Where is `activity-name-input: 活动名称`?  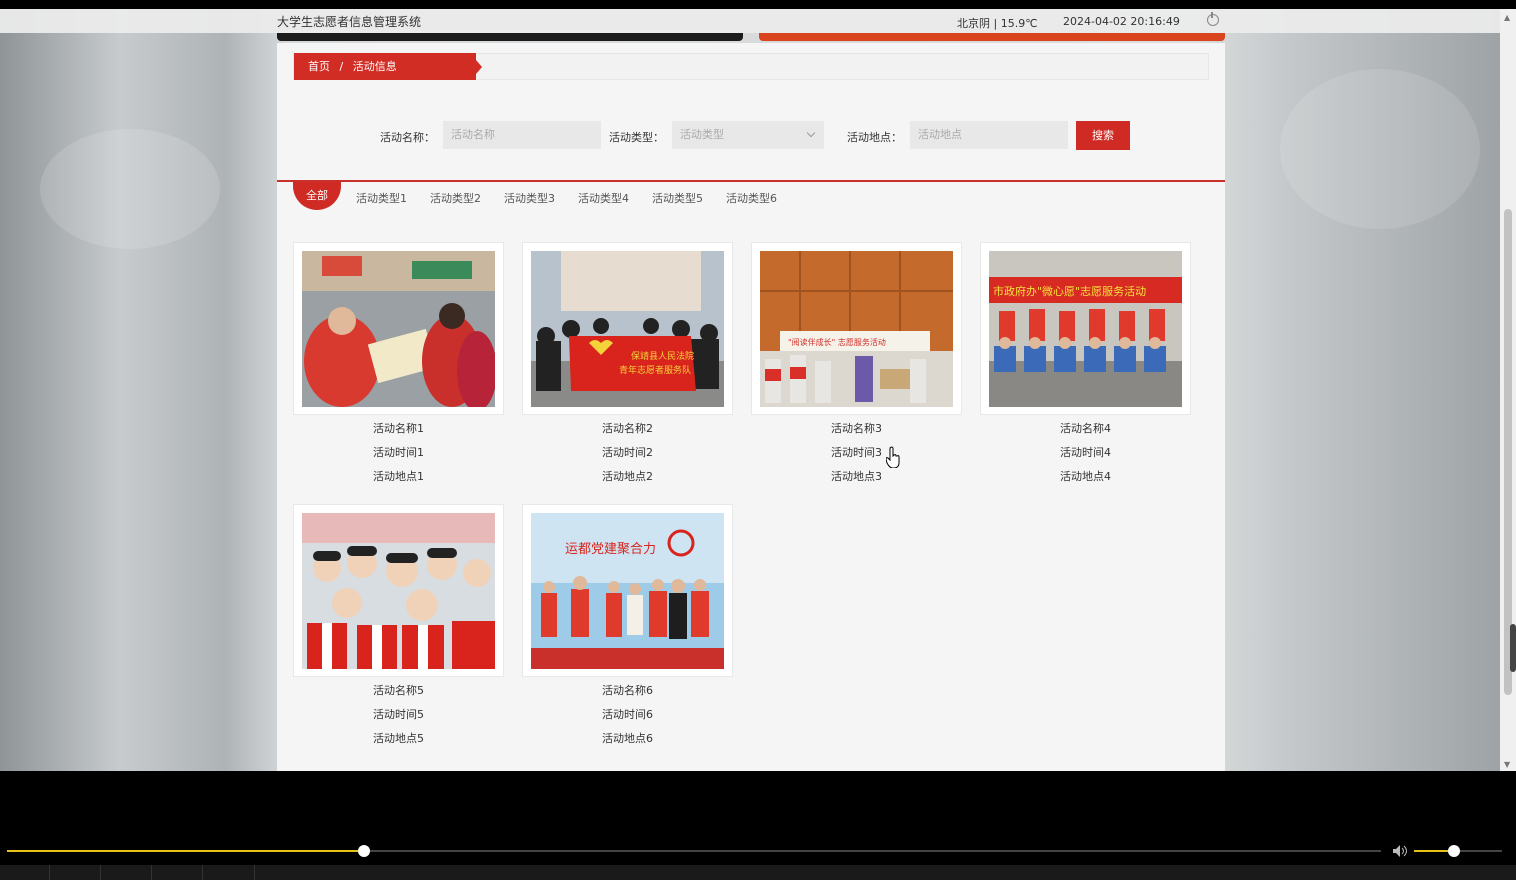 activity-name-input: 活动名称 is located at coordinates (522, 135).